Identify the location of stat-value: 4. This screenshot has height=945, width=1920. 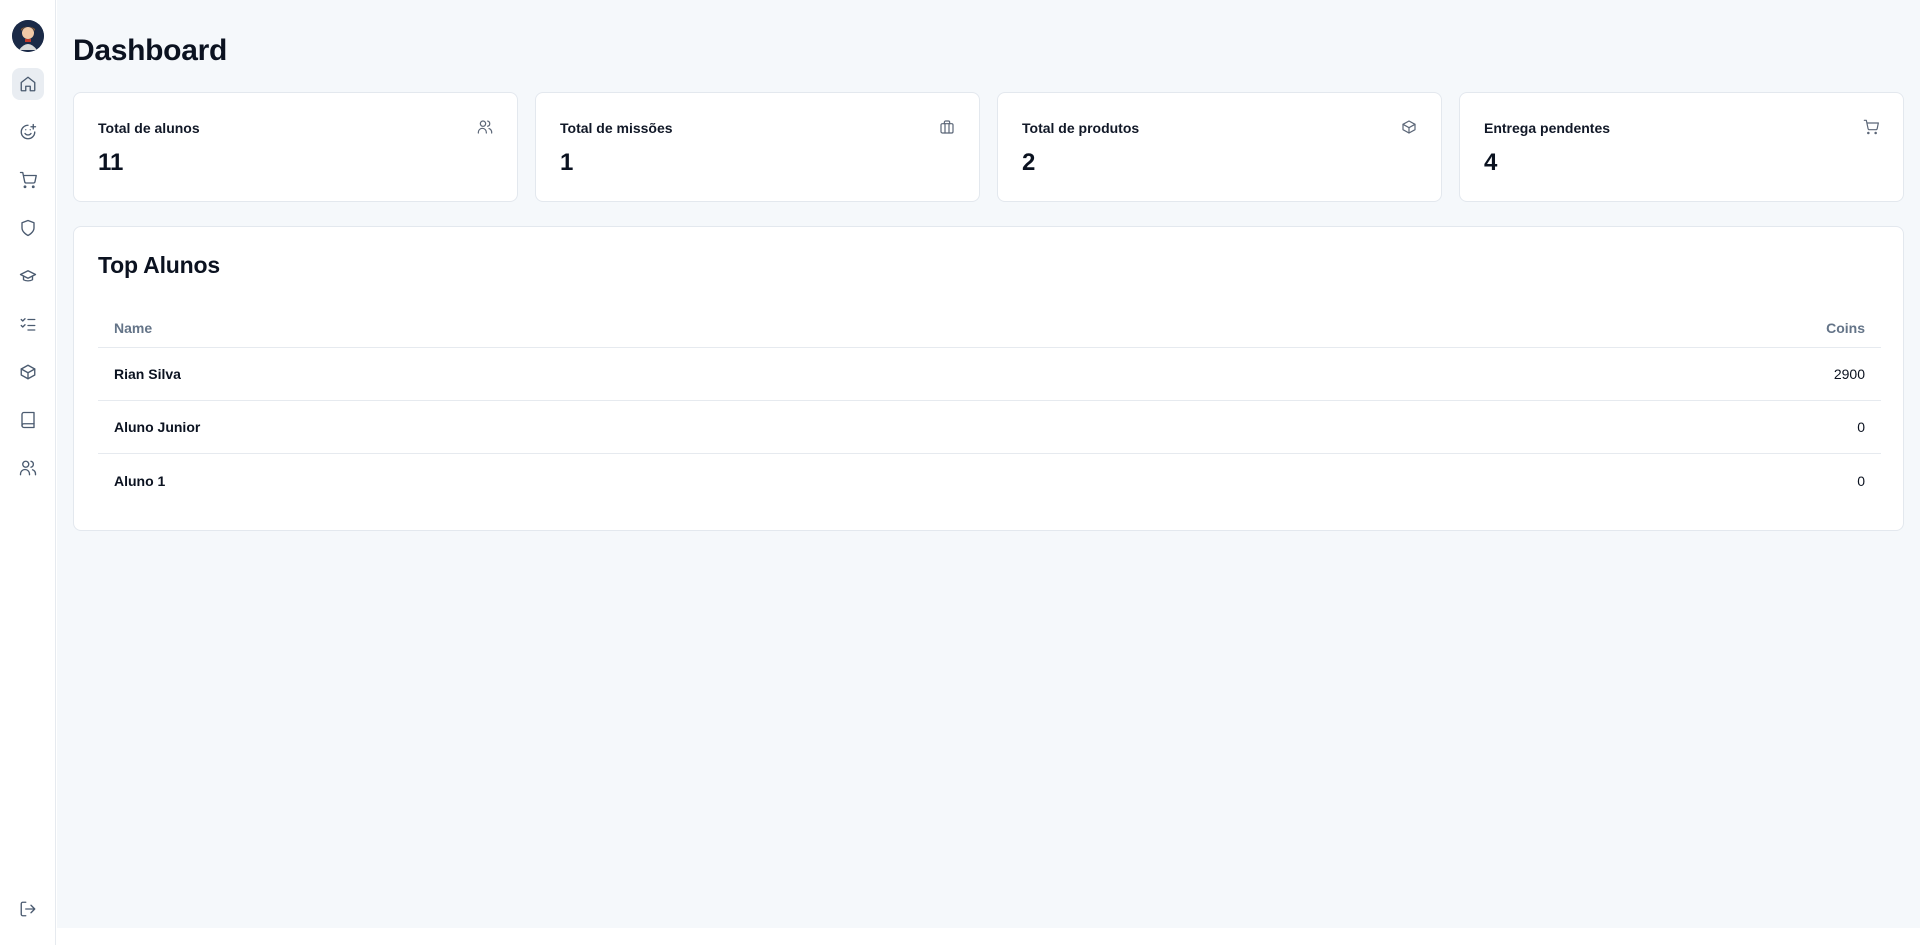
(1491, 162).